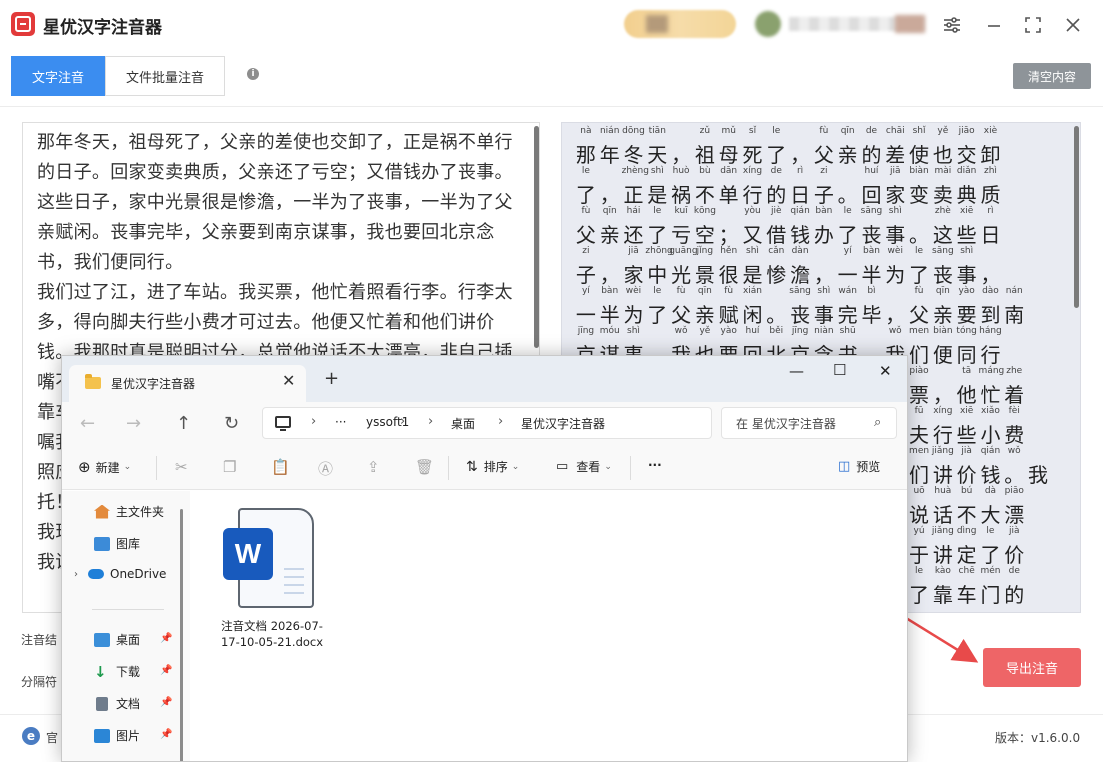 This screenshot has width=1103, height=762. What do you see at coordinates (847, 275) in the screenshot?
I see `hanzi-char: 一` at bounding box center [847, 275].